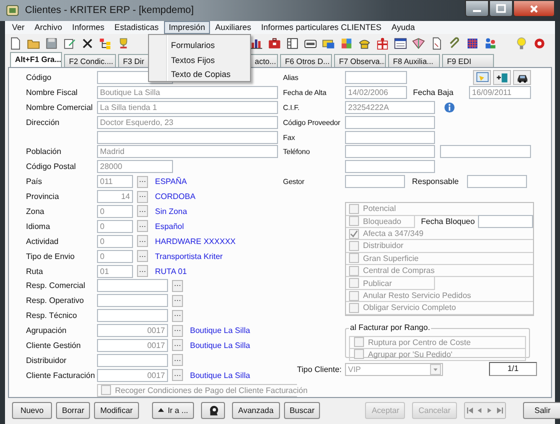 Image resolution: width=560 pixels, height=424 pixels. Describe the element at coordinates (43, 122) in the screenshot. I see `field-label: Dirección` at that location.